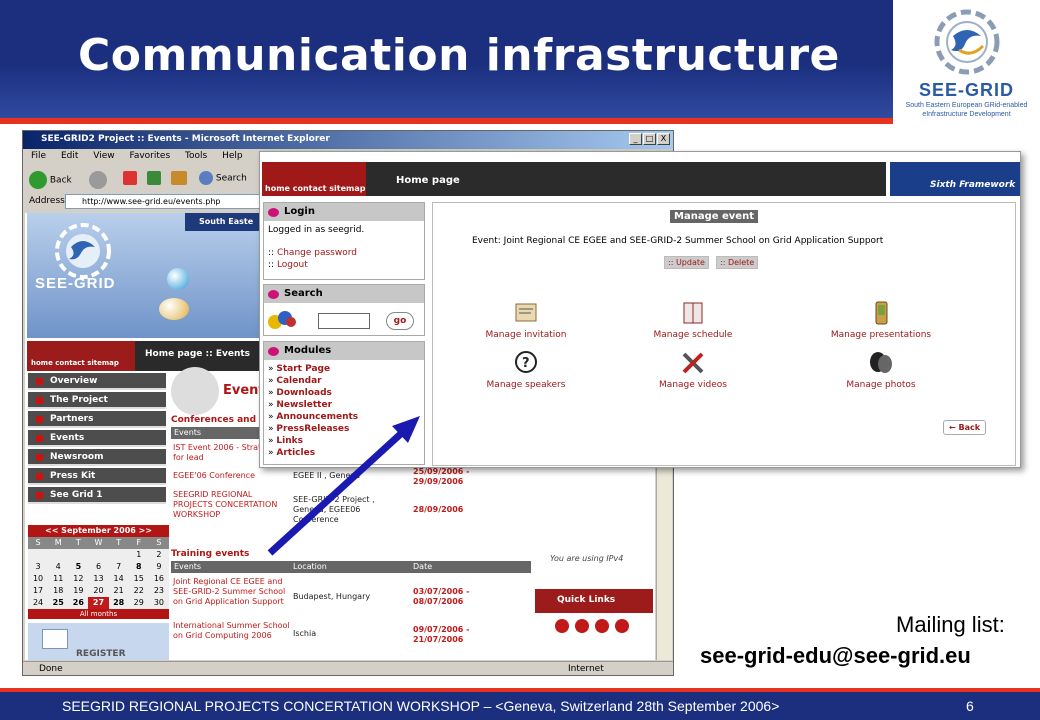  Describe the element at coordinates (970, 706) in the screenshot. I see `page-number: 6` at that location.